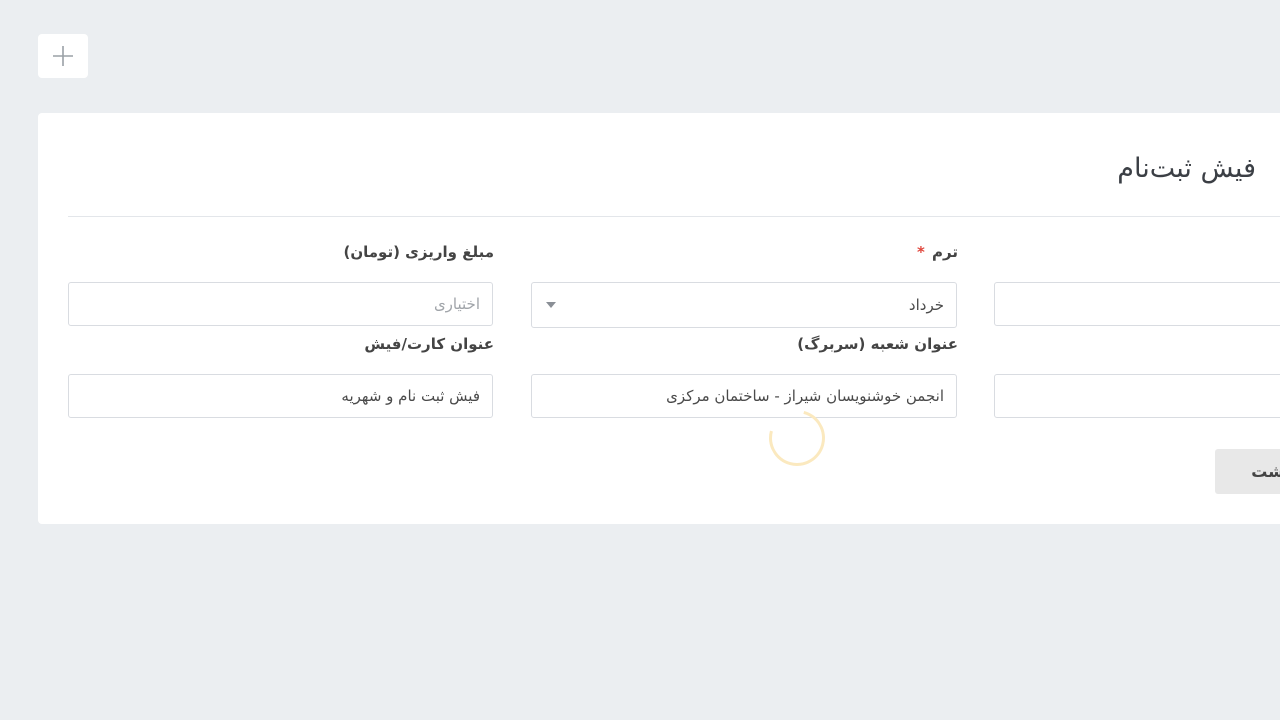  I want to click on plus-icon, so click(63, 56).